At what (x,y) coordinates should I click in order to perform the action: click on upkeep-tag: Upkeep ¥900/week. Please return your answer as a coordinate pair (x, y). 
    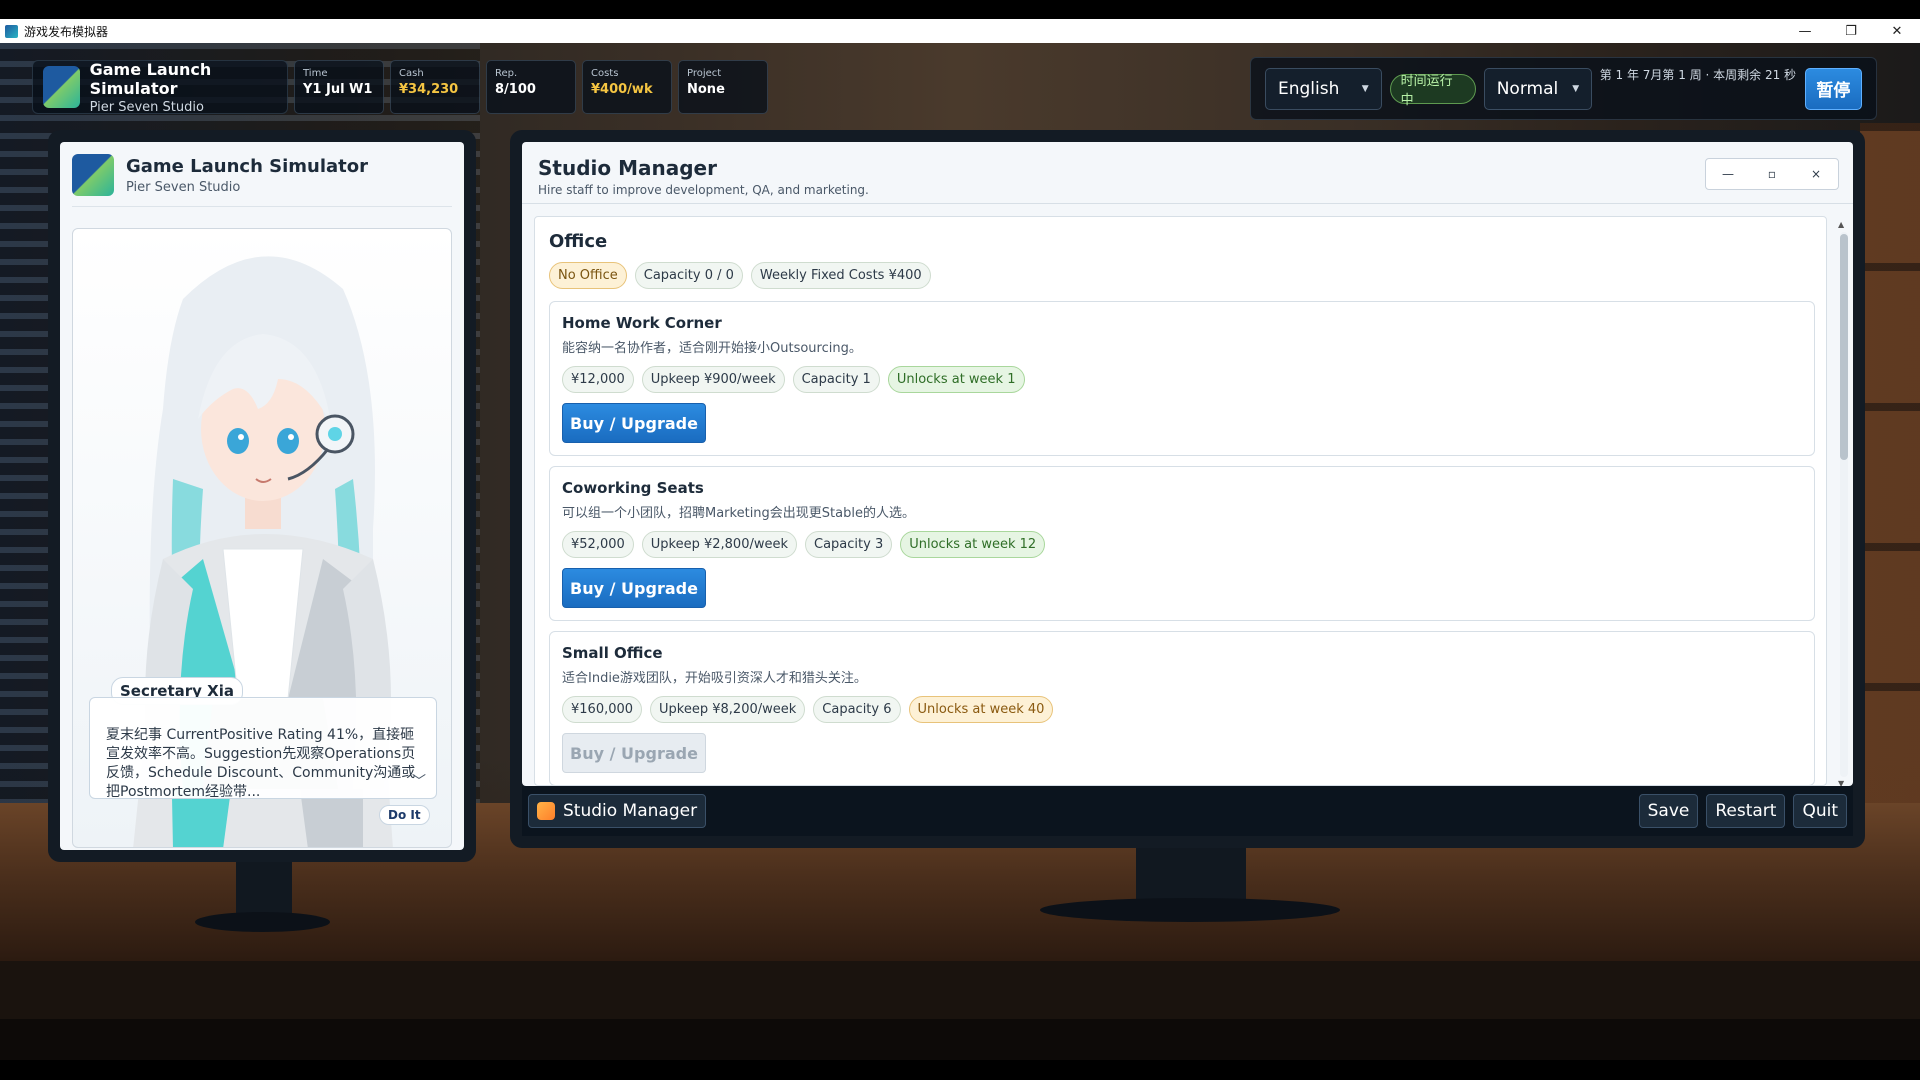
    Looking at the image, I should click on (713, 379).